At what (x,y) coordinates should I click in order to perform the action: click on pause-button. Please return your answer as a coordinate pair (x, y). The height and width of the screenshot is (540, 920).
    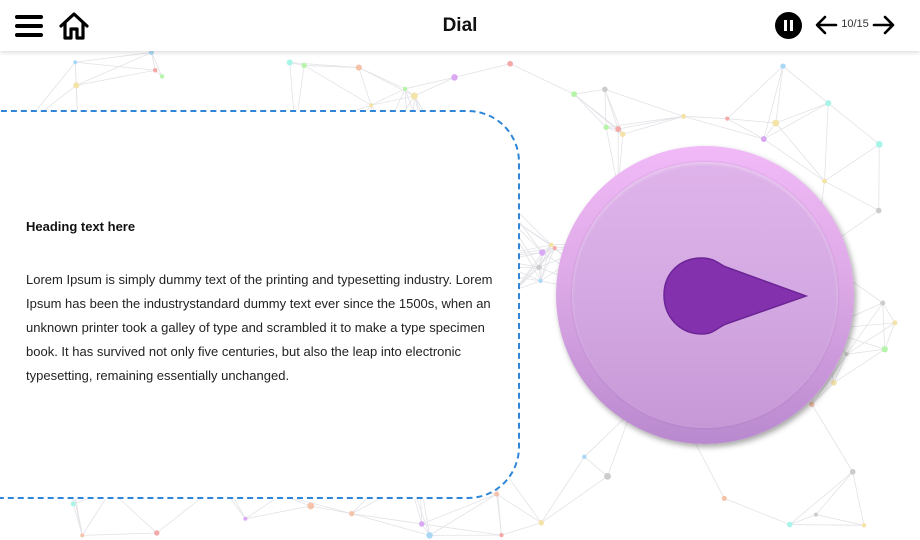
    Looking at the image, I should click on (788, 25).